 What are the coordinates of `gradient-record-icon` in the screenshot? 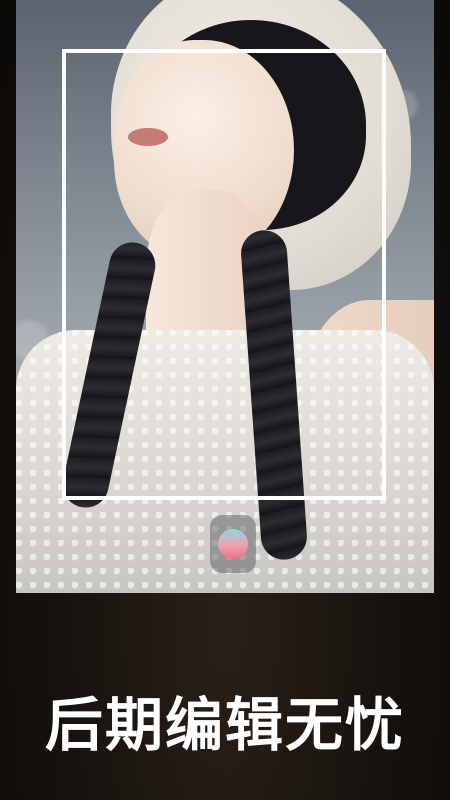 It's located at (233, 544).